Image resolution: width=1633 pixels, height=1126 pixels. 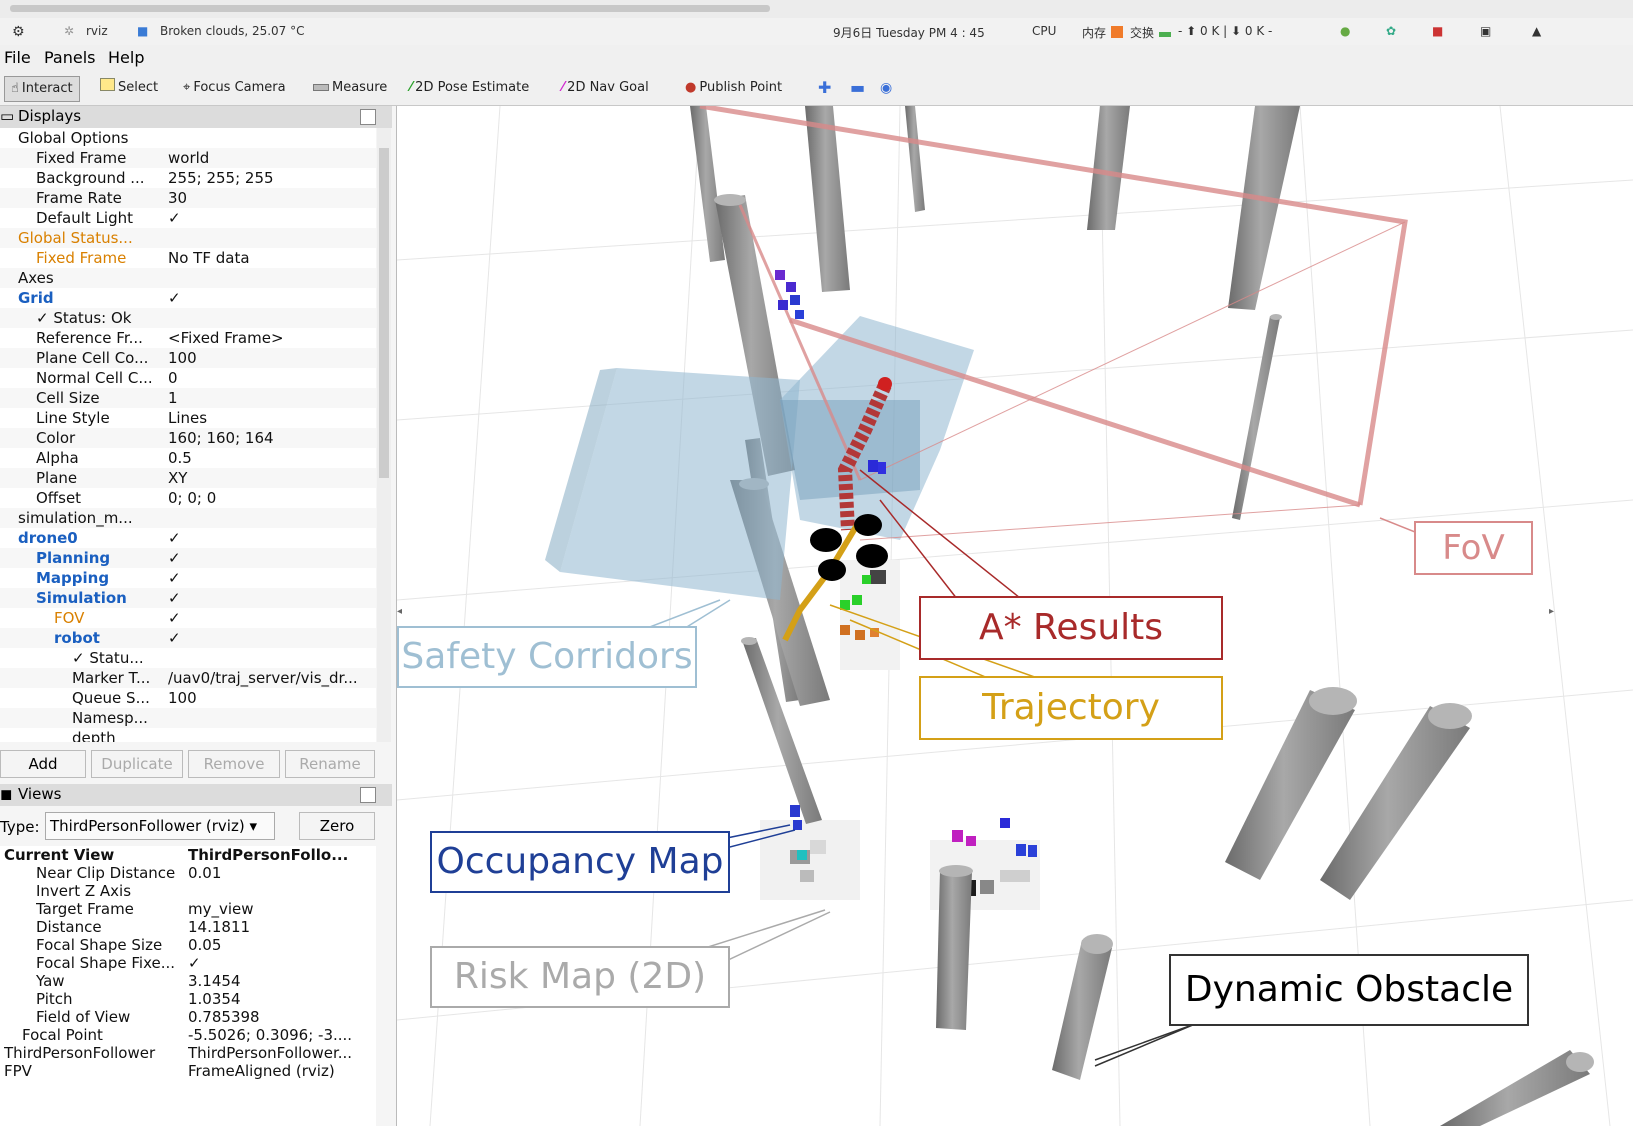 What do you see at coordinates (469, 88) in the screenshot?
I see `pose-estimate-tool: ⁄ 2D Pose Estimate` at bounding box center [469, 88].